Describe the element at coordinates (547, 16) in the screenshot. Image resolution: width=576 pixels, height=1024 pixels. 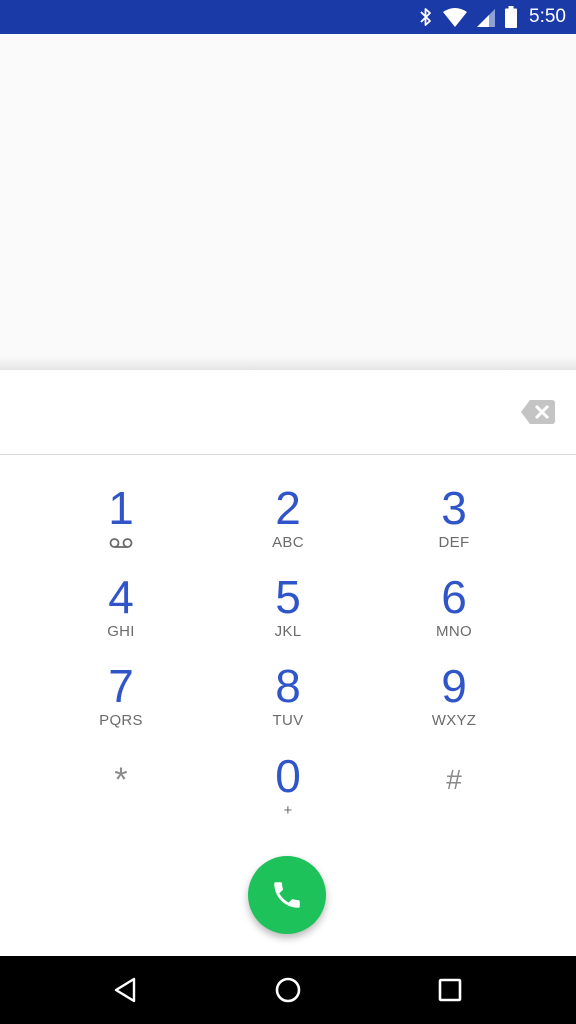
I see `clock: 5:50` at that location.